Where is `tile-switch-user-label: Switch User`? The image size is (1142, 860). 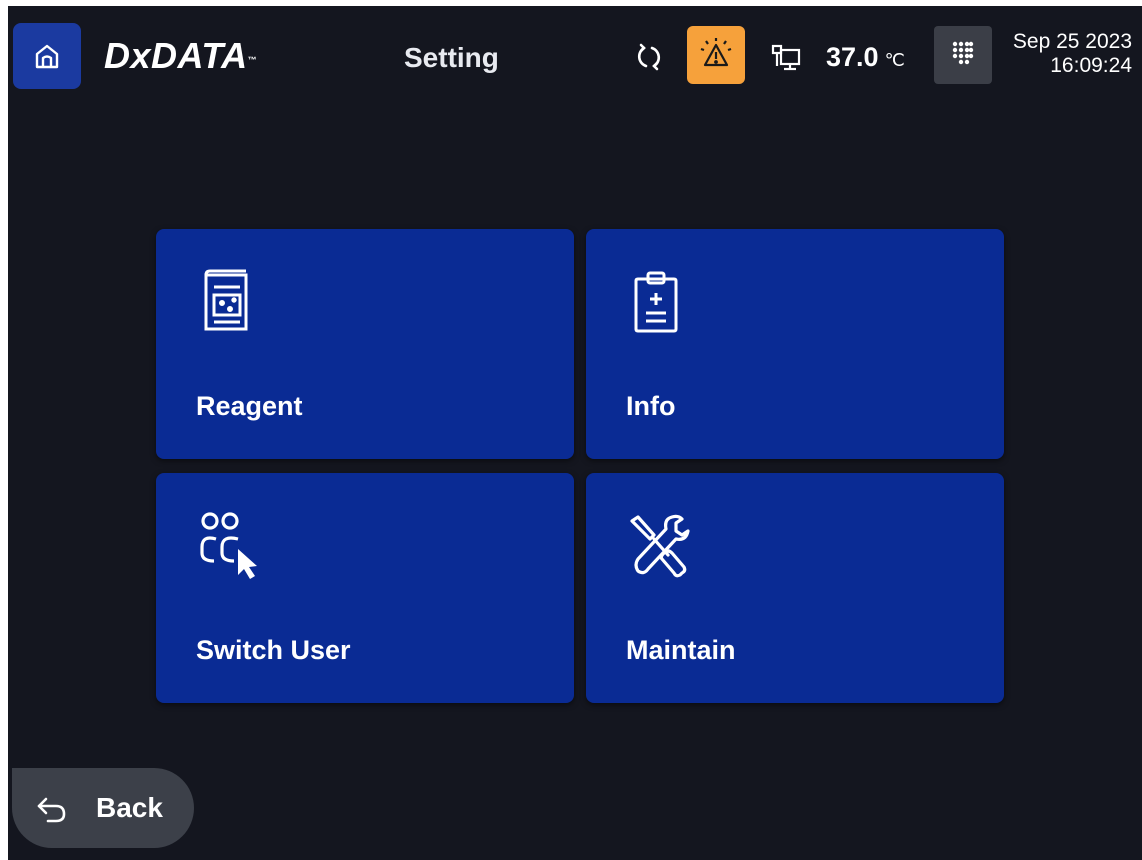 tile-switch-user-label: Switch User is located at coordinates (273, 650).